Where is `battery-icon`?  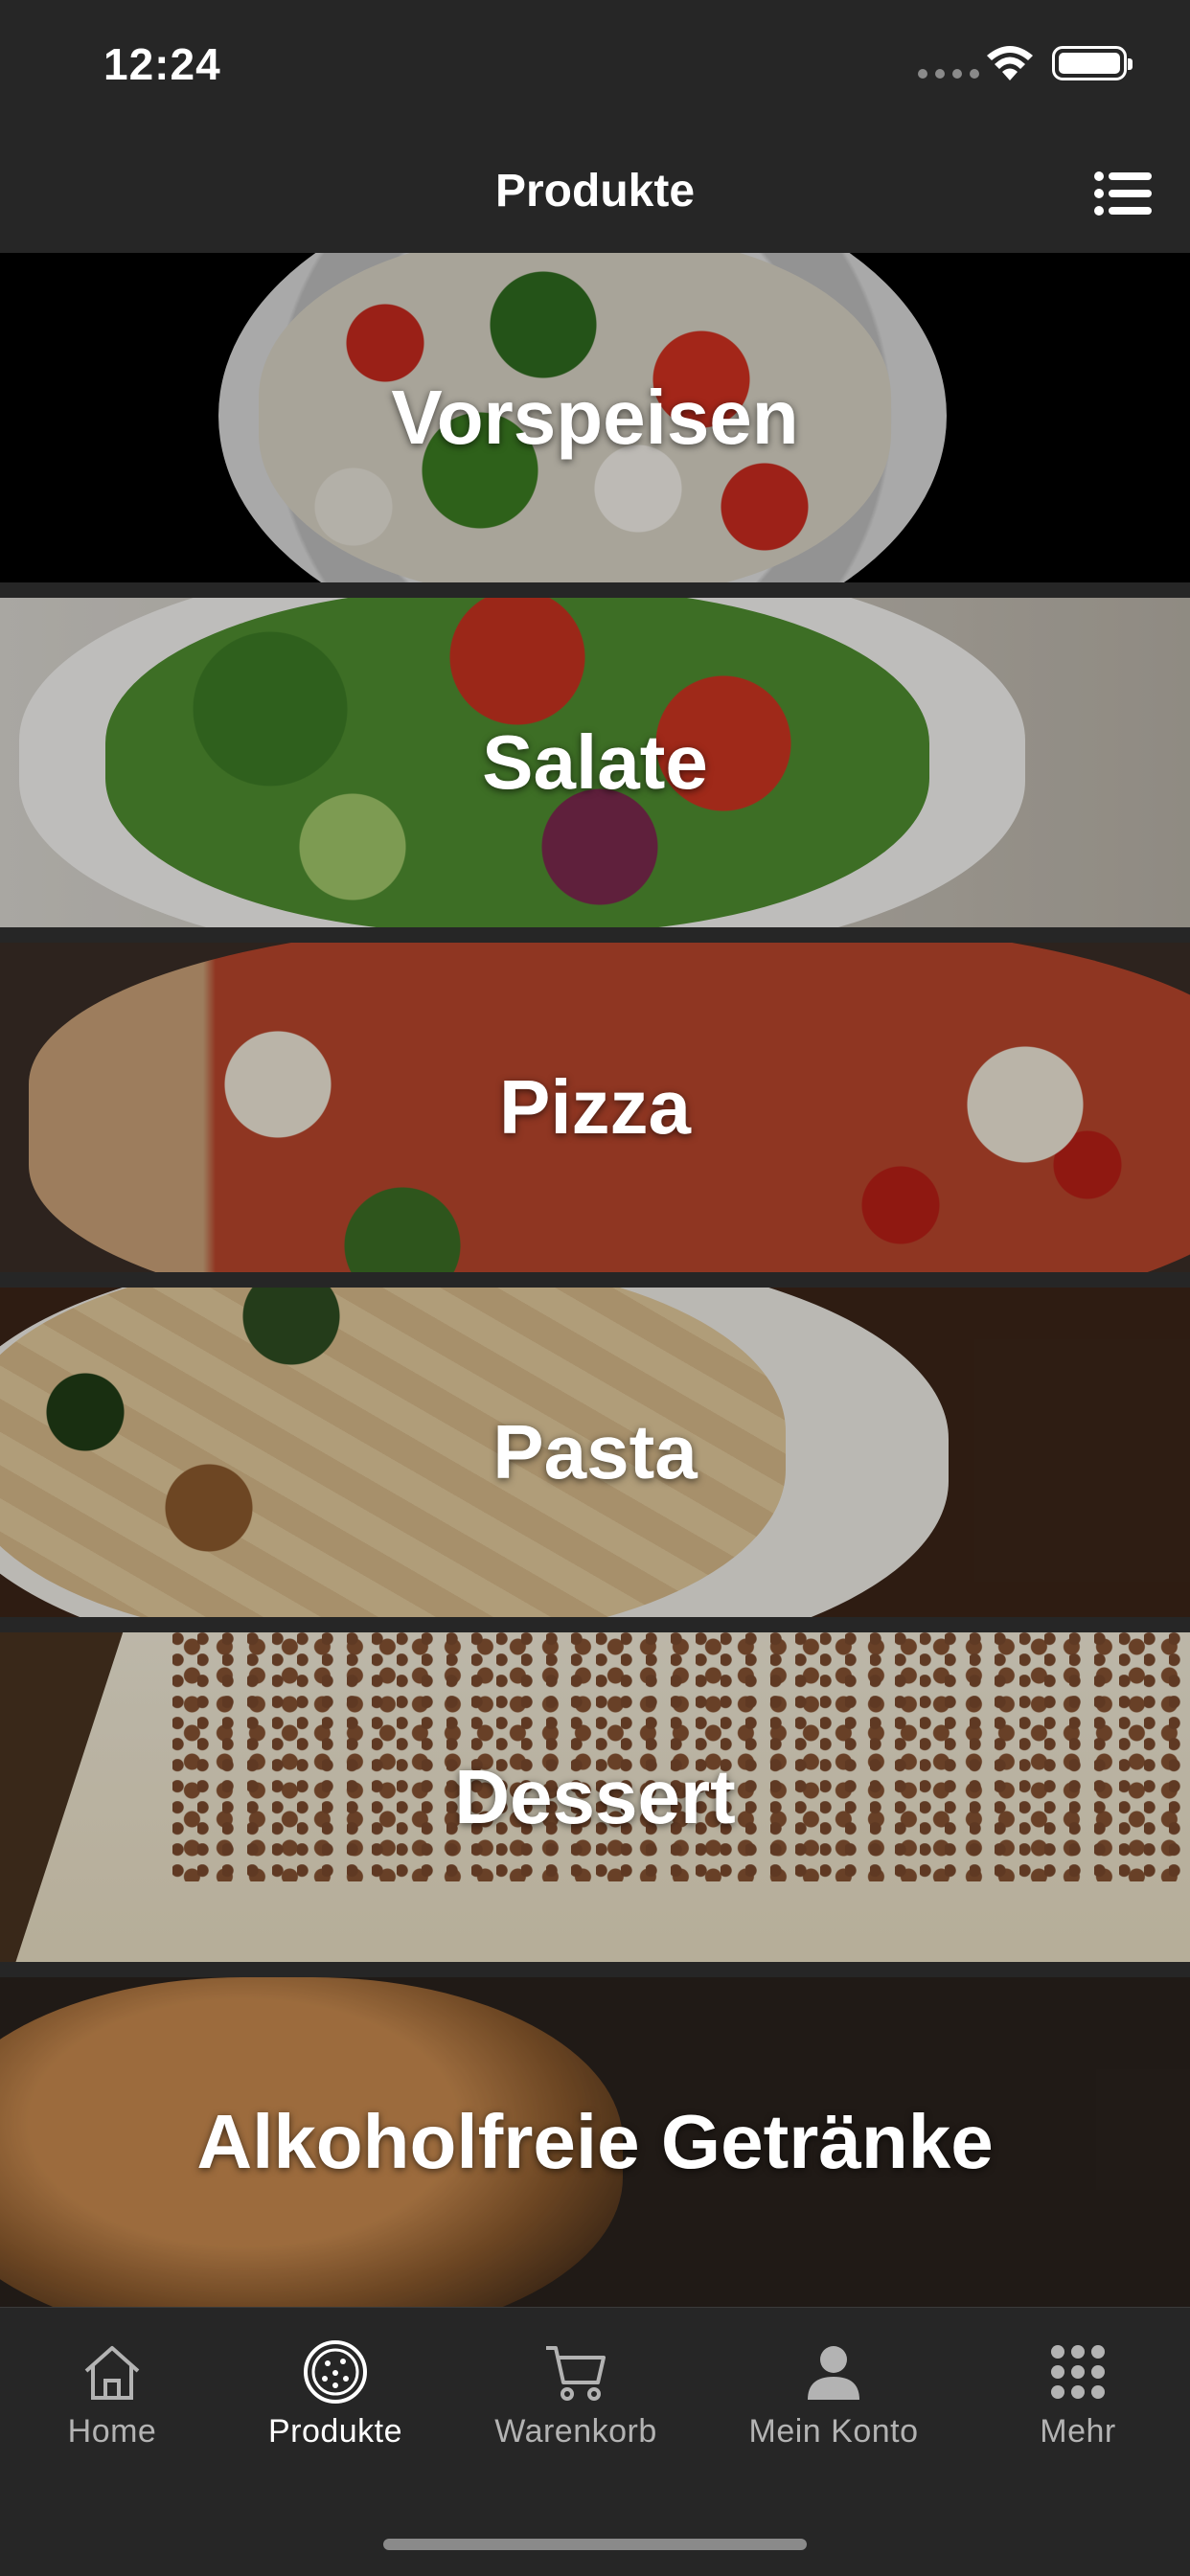
battery-icon is located at coordinates (1093, 63).